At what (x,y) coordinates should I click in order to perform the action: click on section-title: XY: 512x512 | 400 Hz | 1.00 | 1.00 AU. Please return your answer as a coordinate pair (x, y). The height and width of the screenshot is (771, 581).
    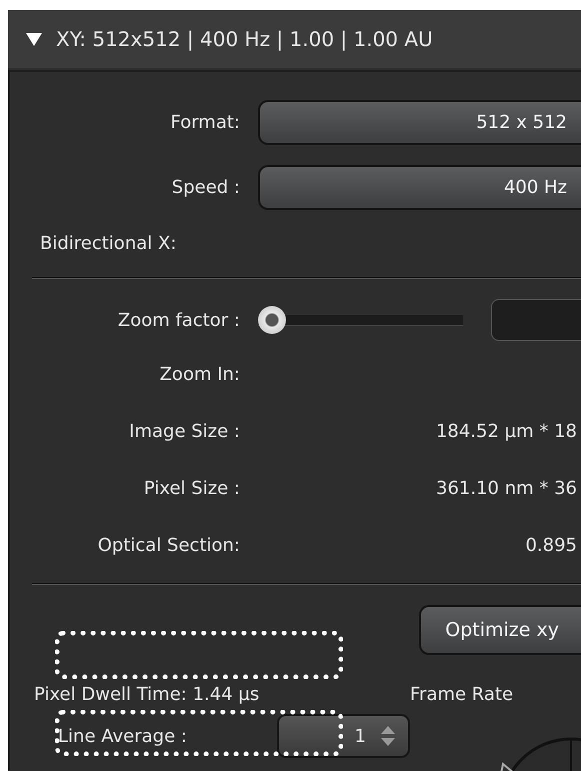
    Looking at the image, I should click on (244, 39).